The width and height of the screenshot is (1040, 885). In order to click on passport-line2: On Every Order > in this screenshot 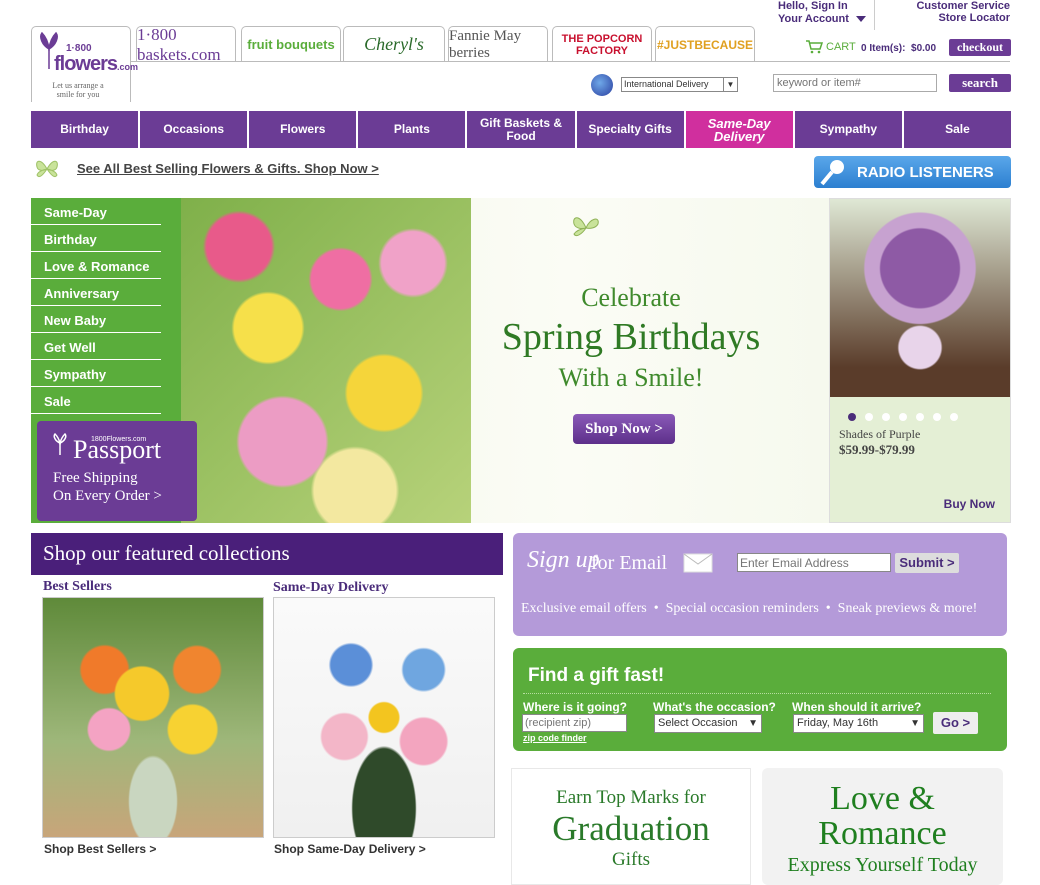, I will do `click(107, 496)`.